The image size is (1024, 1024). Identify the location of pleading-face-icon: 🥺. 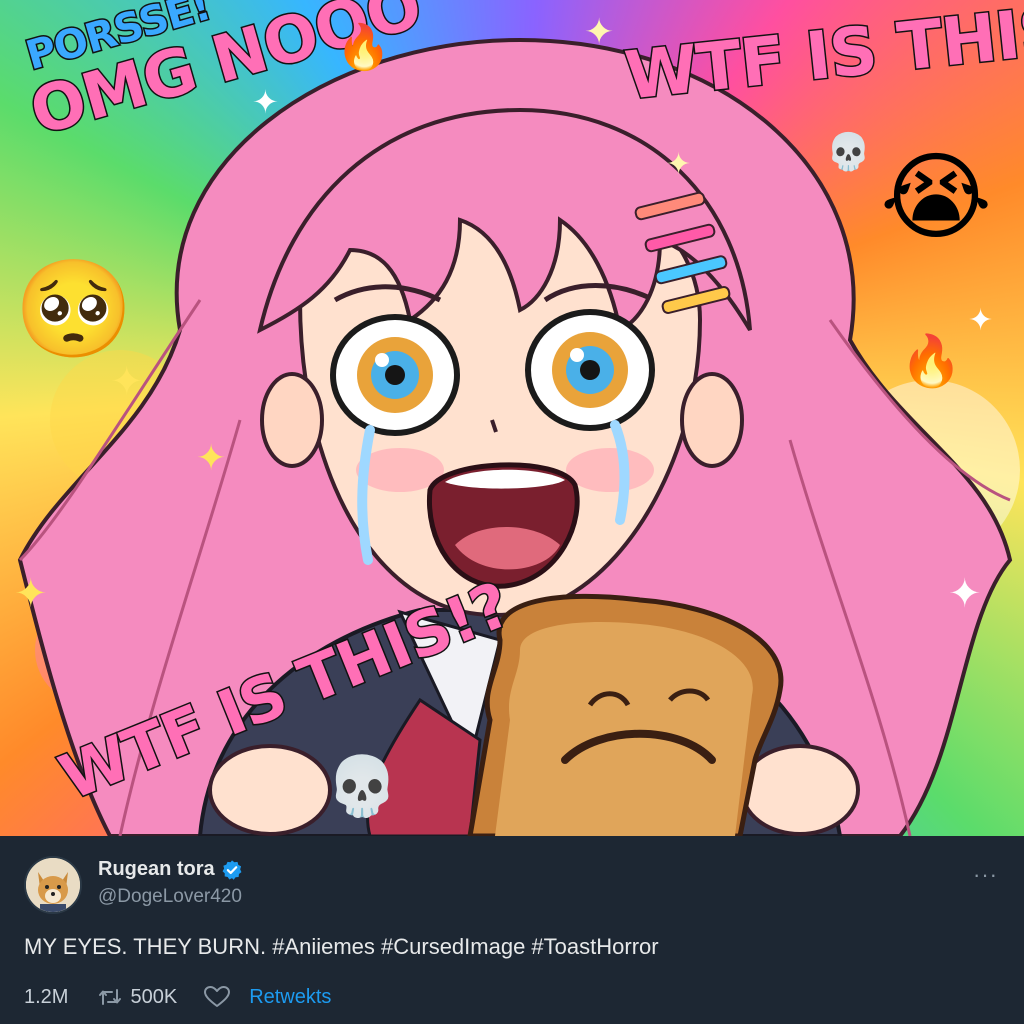
(74, 309).